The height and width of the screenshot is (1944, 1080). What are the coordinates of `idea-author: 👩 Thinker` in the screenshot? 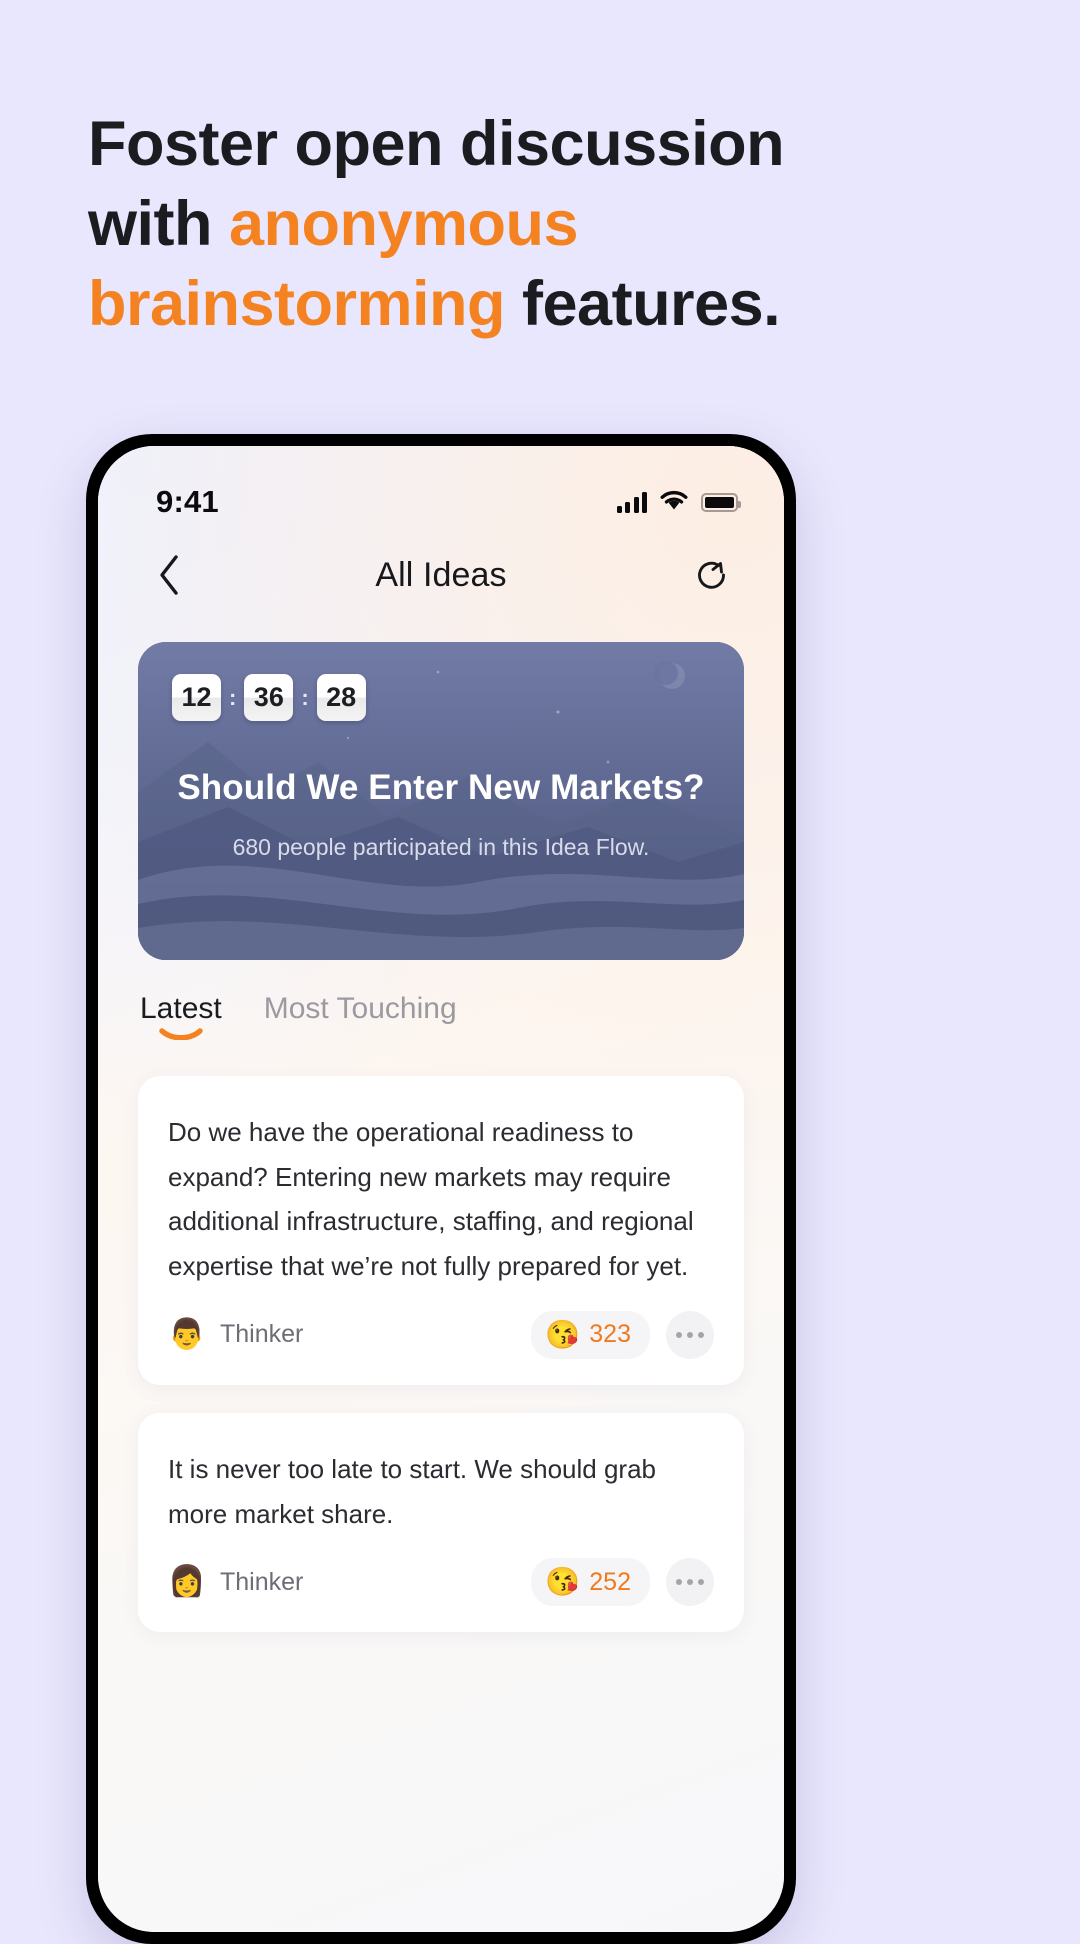 It's located at (235, 1582).